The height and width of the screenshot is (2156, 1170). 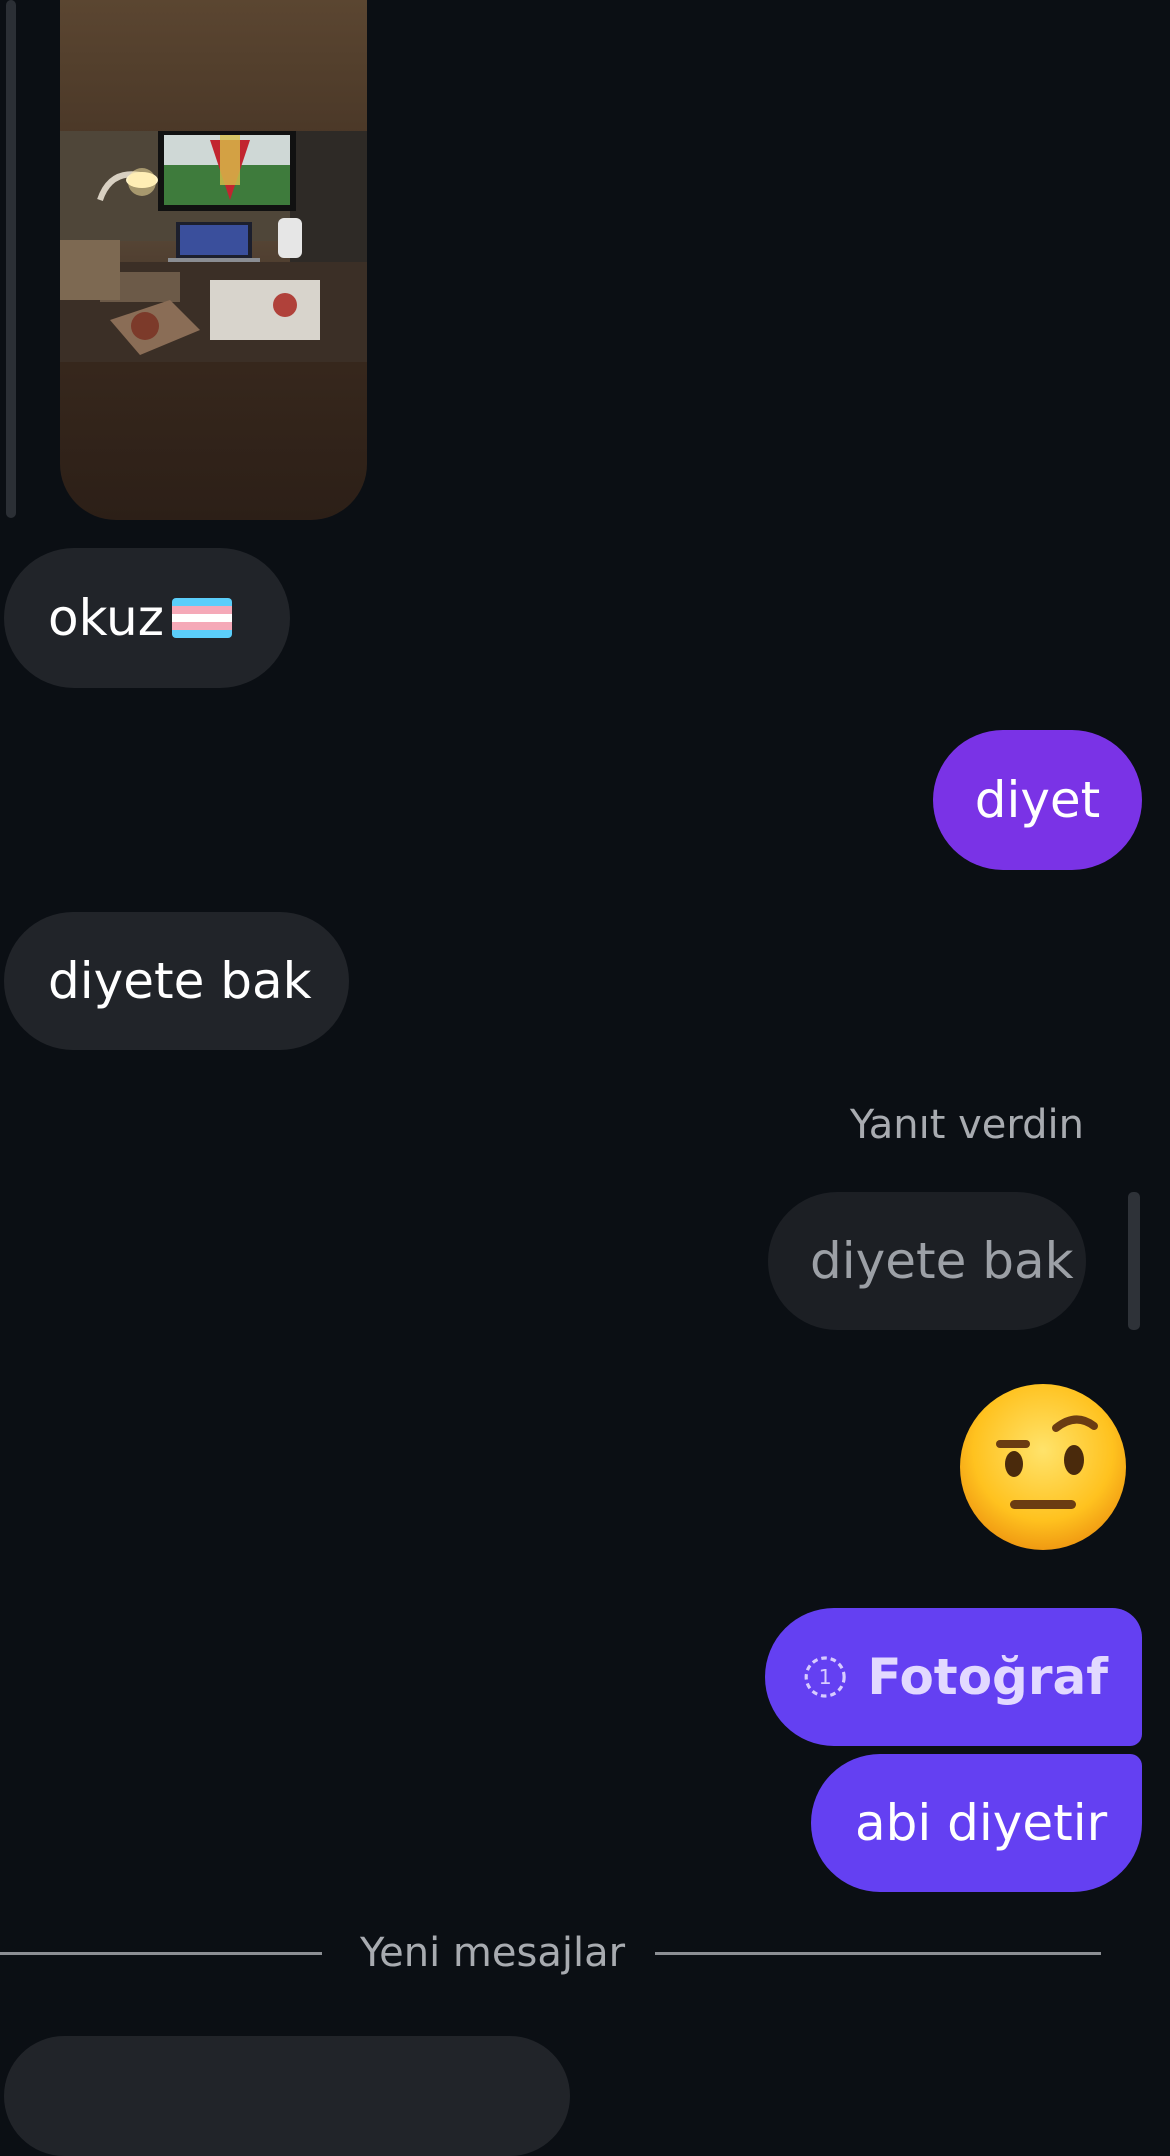 I want to click on new-messages-divider-right, so click(x=878, y=1953).